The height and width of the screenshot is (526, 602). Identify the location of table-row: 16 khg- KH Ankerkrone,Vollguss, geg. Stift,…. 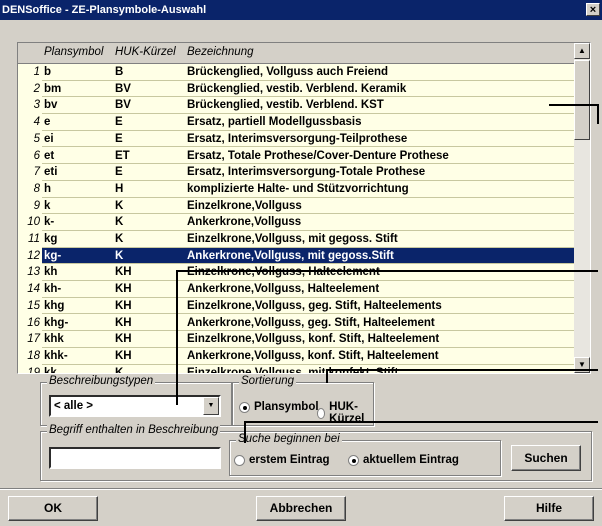
(296, 323).